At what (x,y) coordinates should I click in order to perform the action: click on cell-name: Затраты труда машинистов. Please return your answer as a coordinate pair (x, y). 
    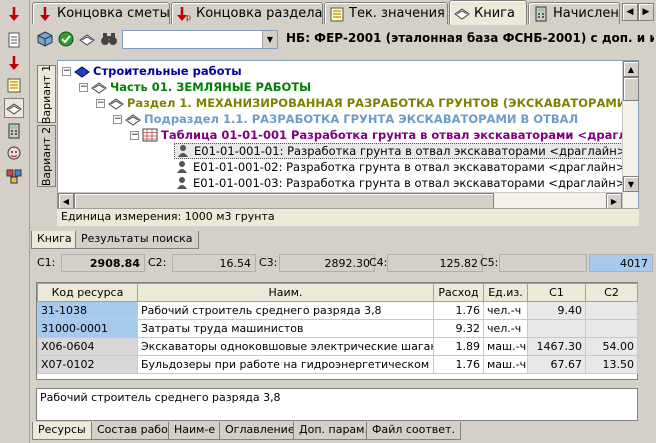
    Looking at the image, I should click on (285, 328).